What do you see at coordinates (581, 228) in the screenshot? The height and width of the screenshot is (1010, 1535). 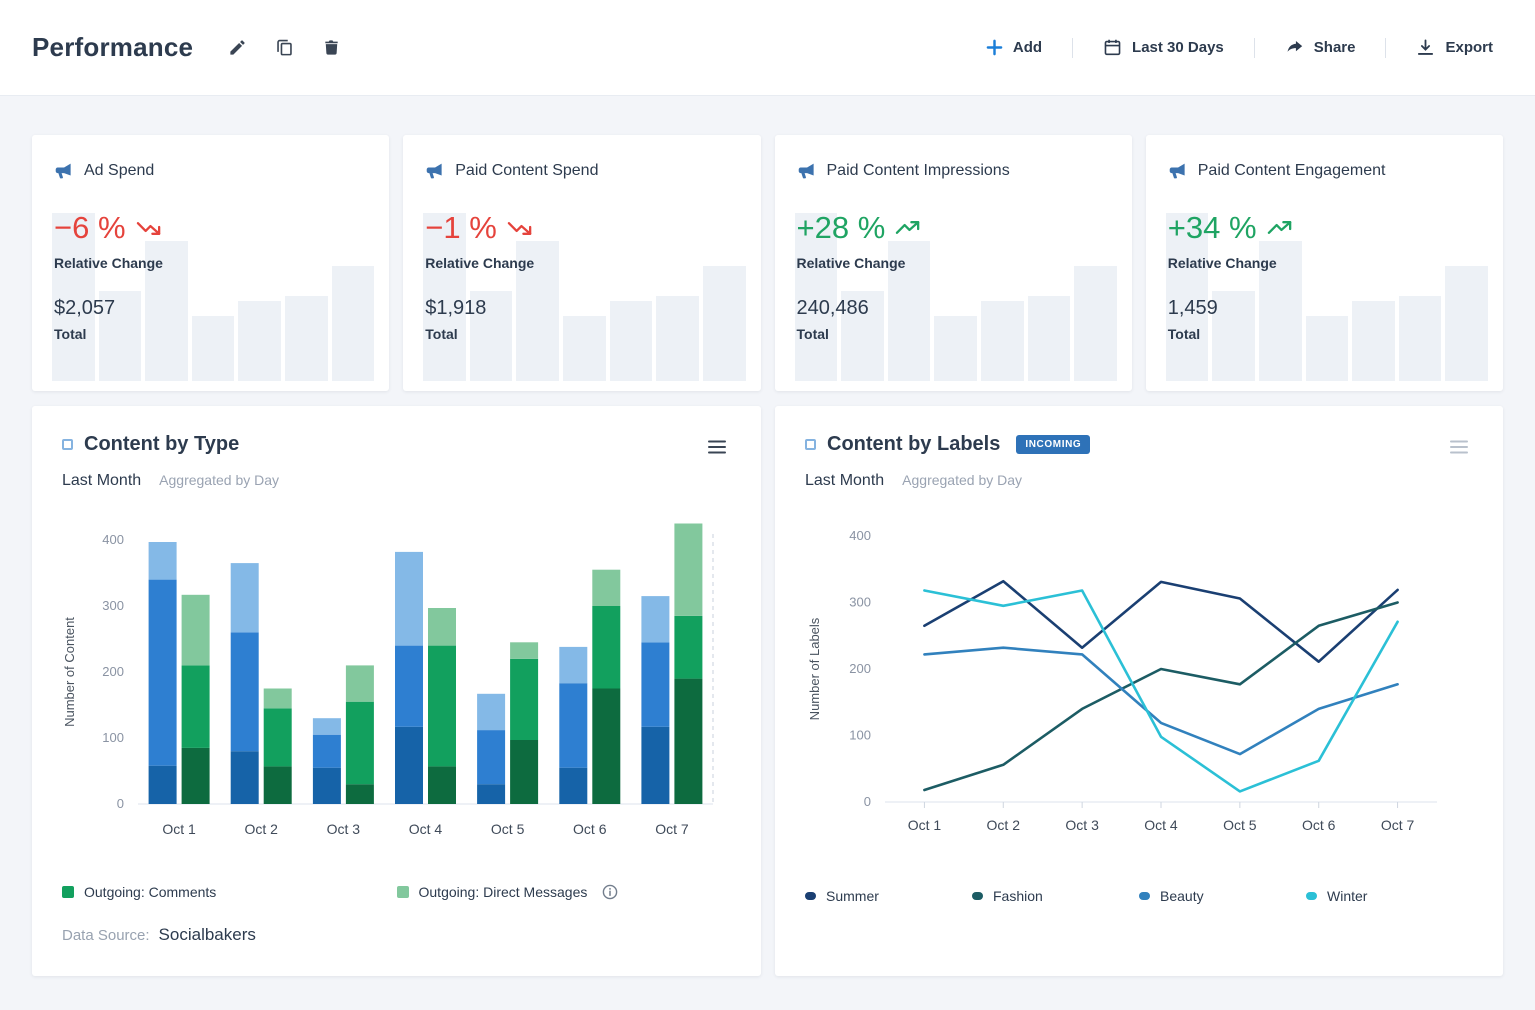 I see `kpi-change-value: −1 %` at bounding box center [581, 228].